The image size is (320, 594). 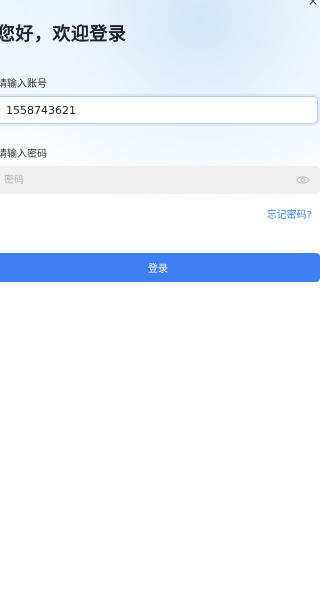 I want to click on forgot-password-link: 忘记密码?, so click(x=289, y=213).